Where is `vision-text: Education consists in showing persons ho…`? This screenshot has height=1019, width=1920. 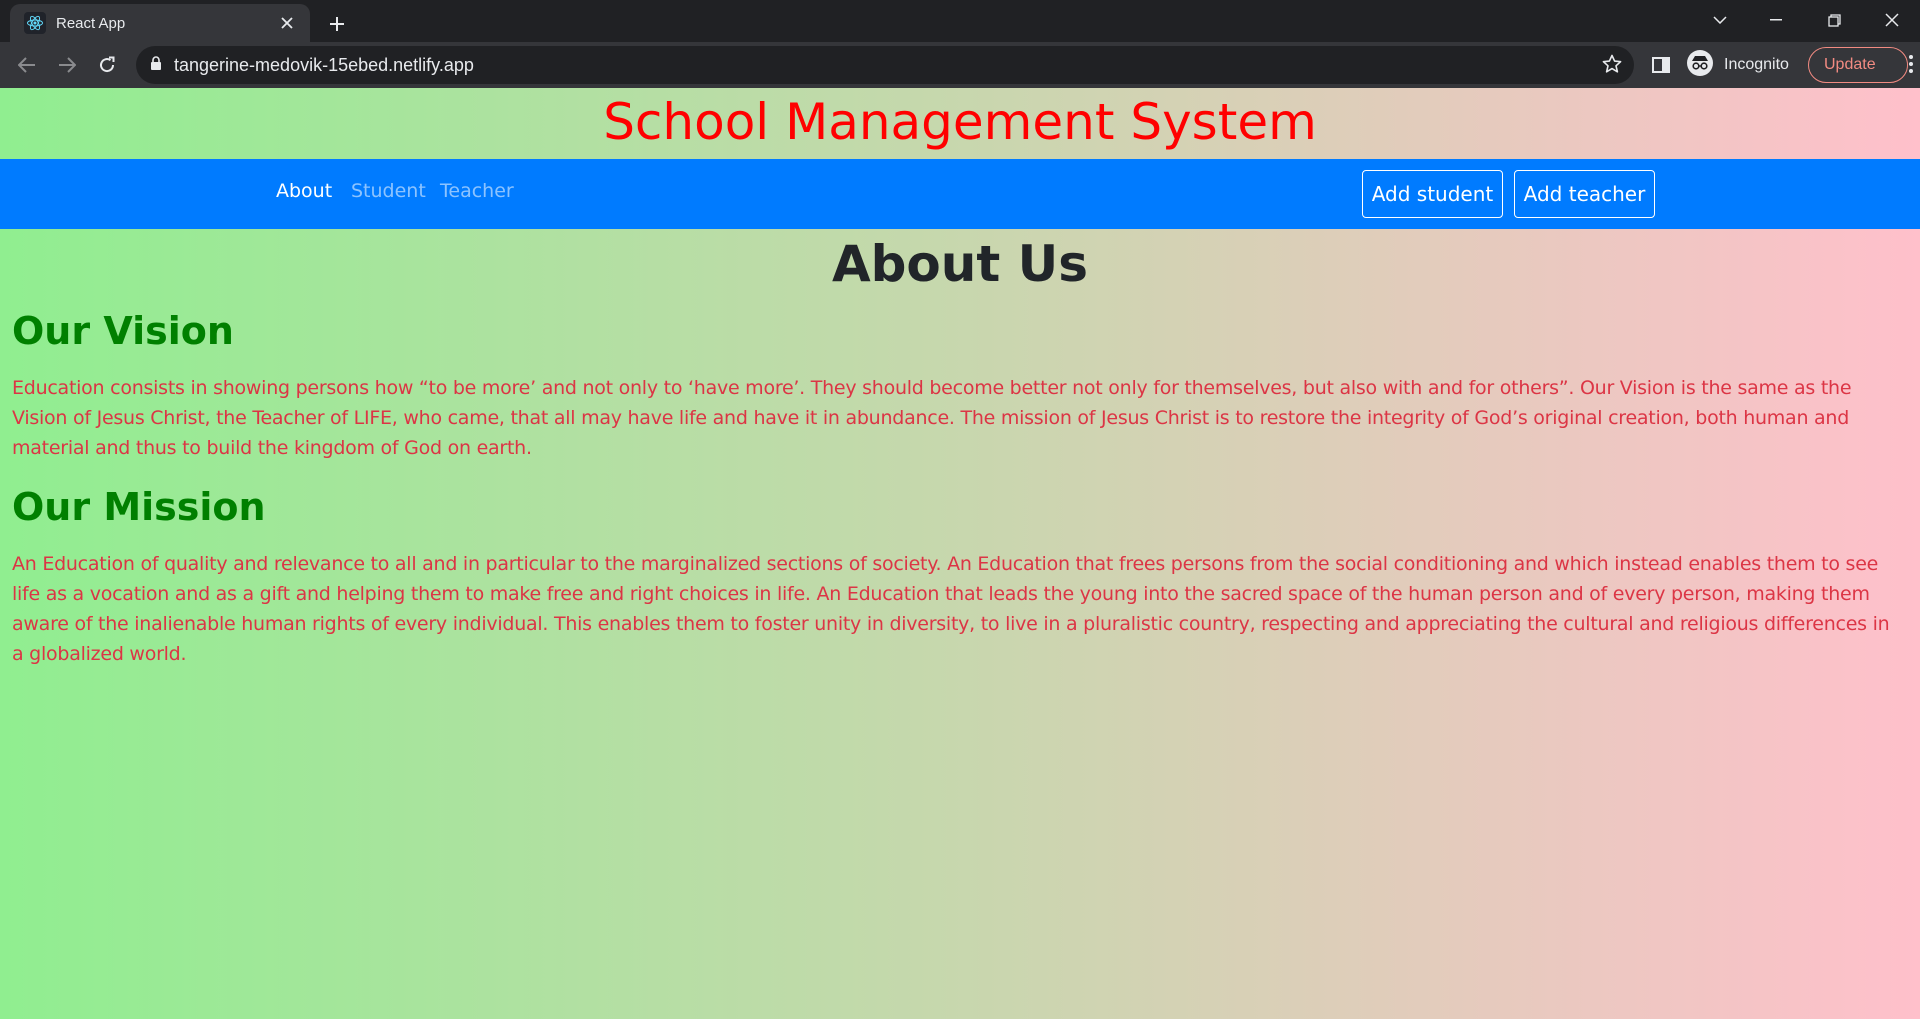
vision-text: Education consists in showing persons ho… is located at coordinates (932, 418).